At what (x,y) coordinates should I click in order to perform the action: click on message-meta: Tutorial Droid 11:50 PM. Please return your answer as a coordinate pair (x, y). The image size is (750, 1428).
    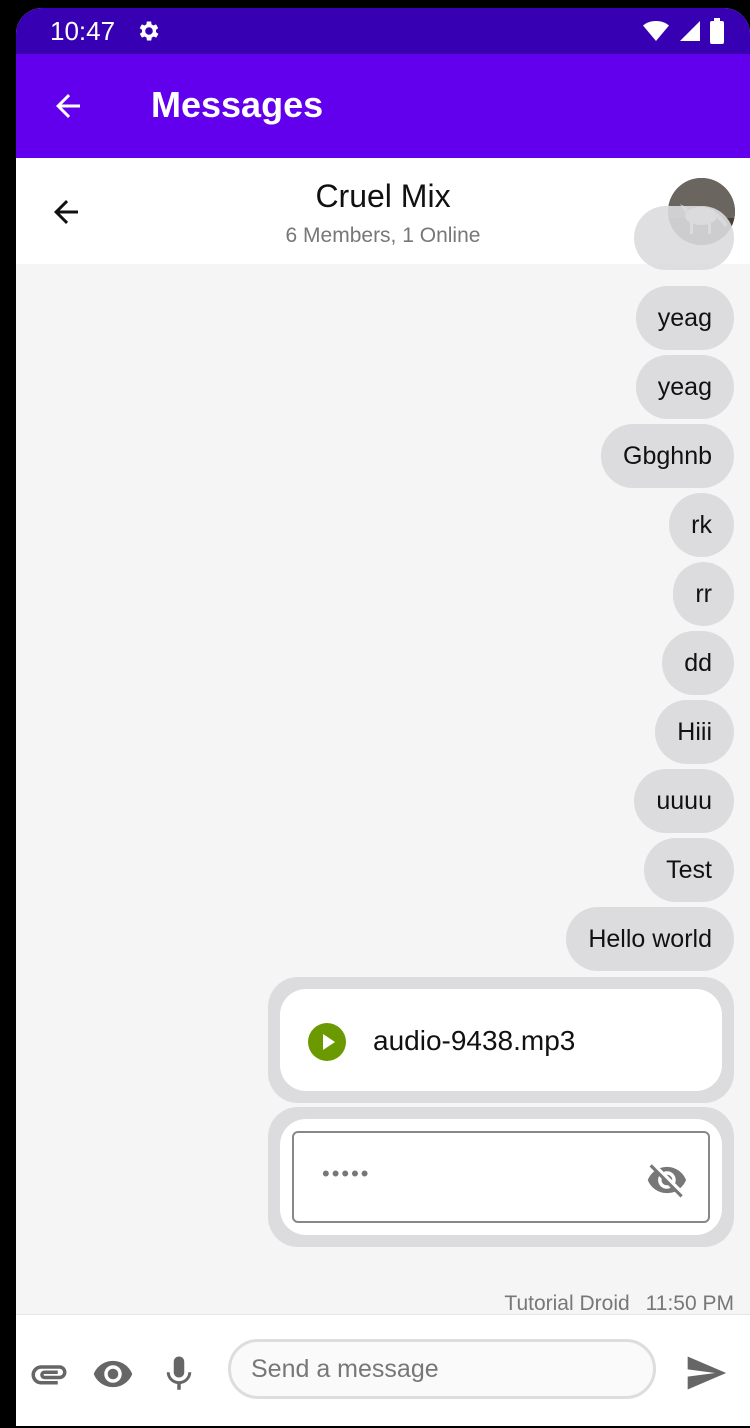
    Looking at the image, I should click on (619, 1304).